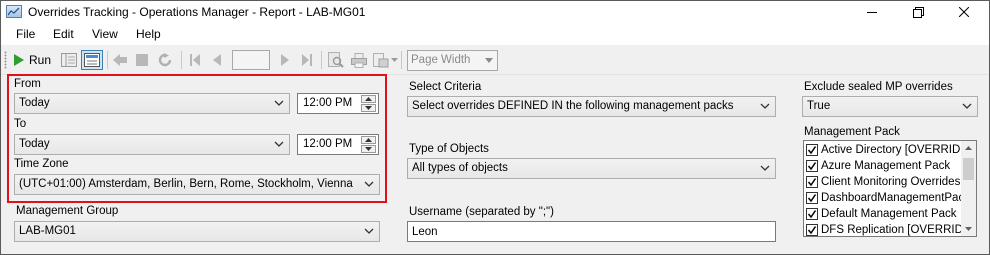 This screenshot has width=990, height=255. What do you see at coordinates (591, 168) in the screenshot?
I see `type-of-objects-select: All types of objects` at bounding box center [591, 168].